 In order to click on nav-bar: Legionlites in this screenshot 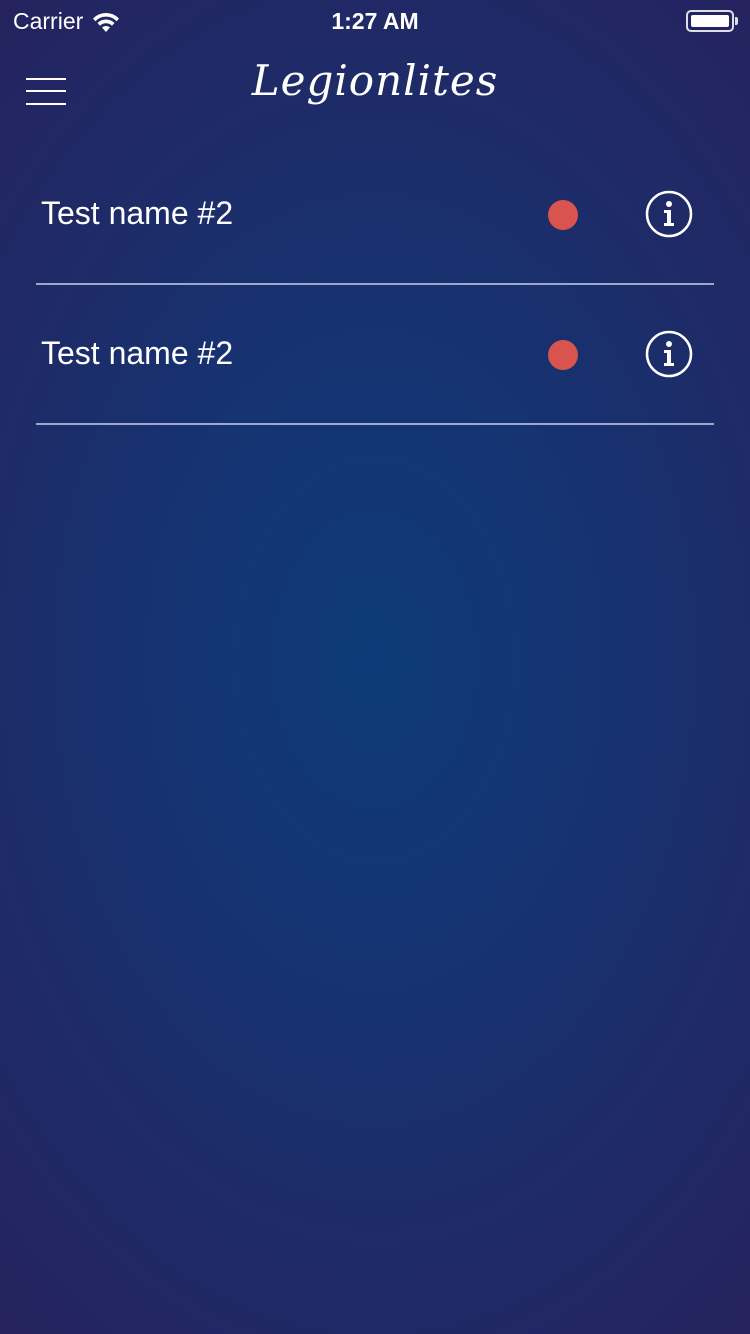, I will do `click(375, 92)`.